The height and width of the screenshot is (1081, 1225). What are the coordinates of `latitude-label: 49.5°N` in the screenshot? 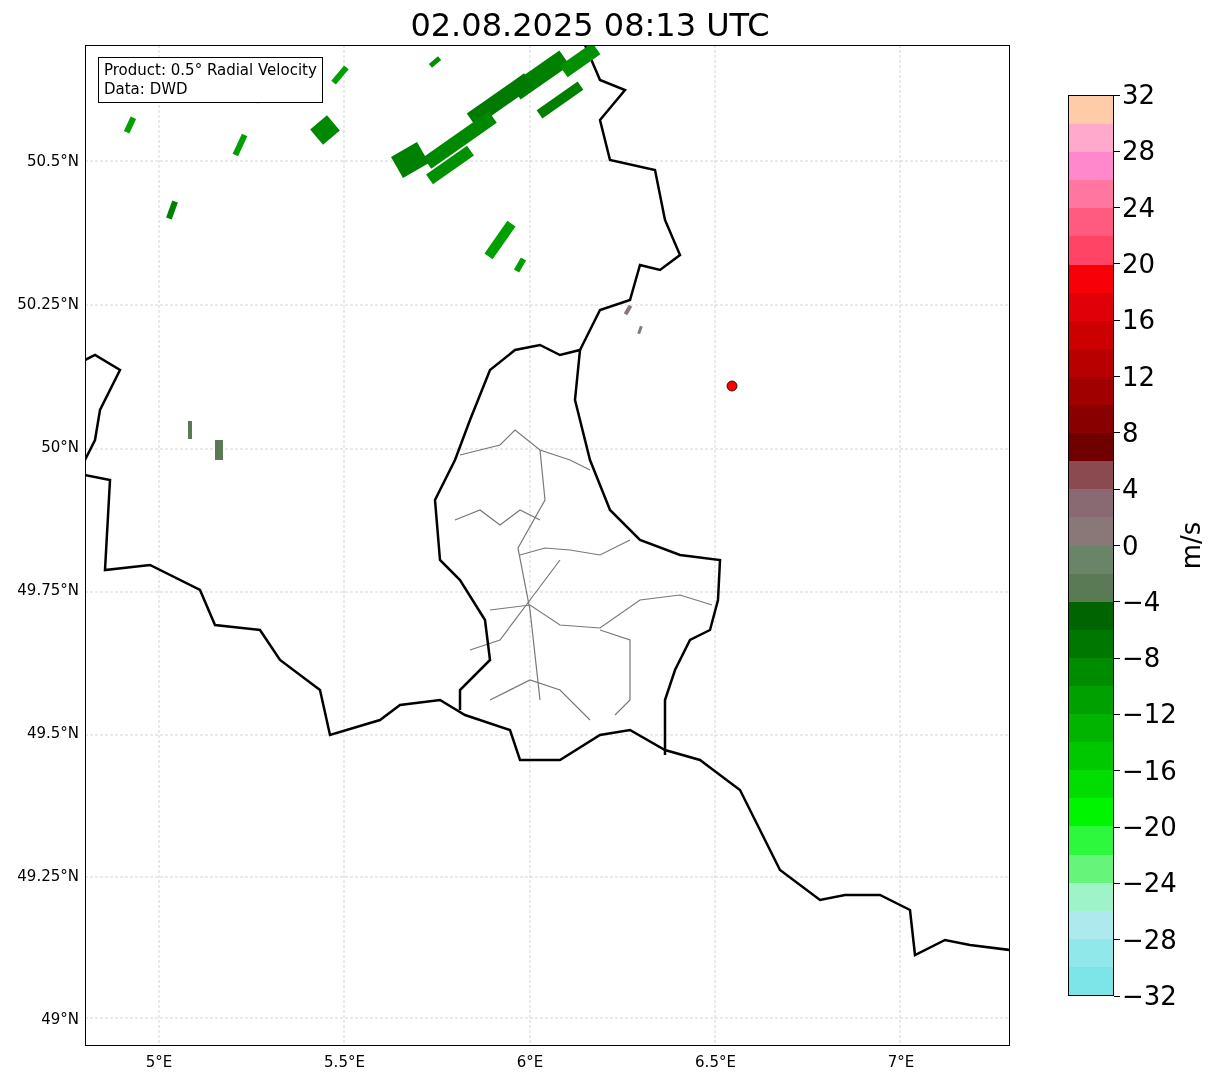 It's located at (52, 733).